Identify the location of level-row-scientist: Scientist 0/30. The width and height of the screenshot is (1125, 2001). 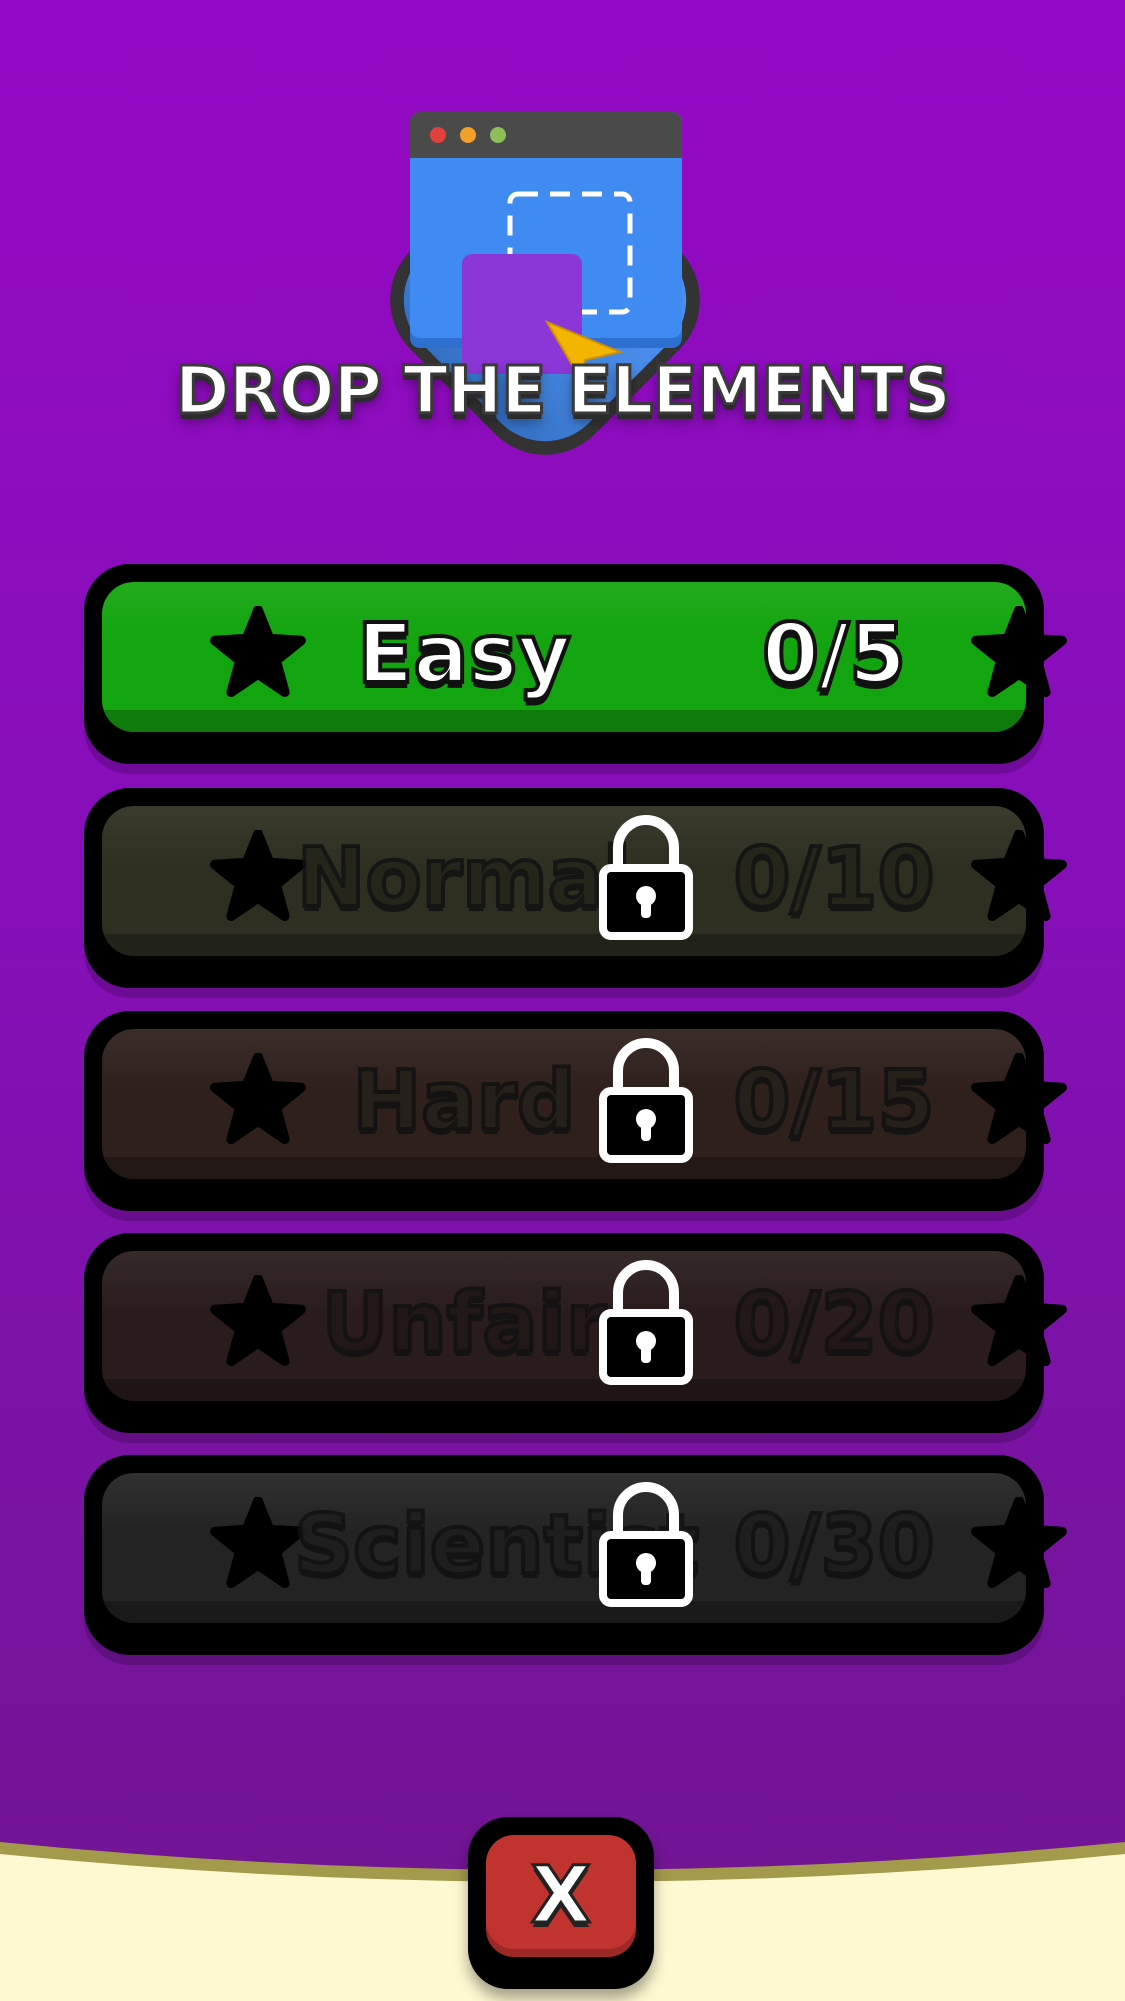
(575, 1555).